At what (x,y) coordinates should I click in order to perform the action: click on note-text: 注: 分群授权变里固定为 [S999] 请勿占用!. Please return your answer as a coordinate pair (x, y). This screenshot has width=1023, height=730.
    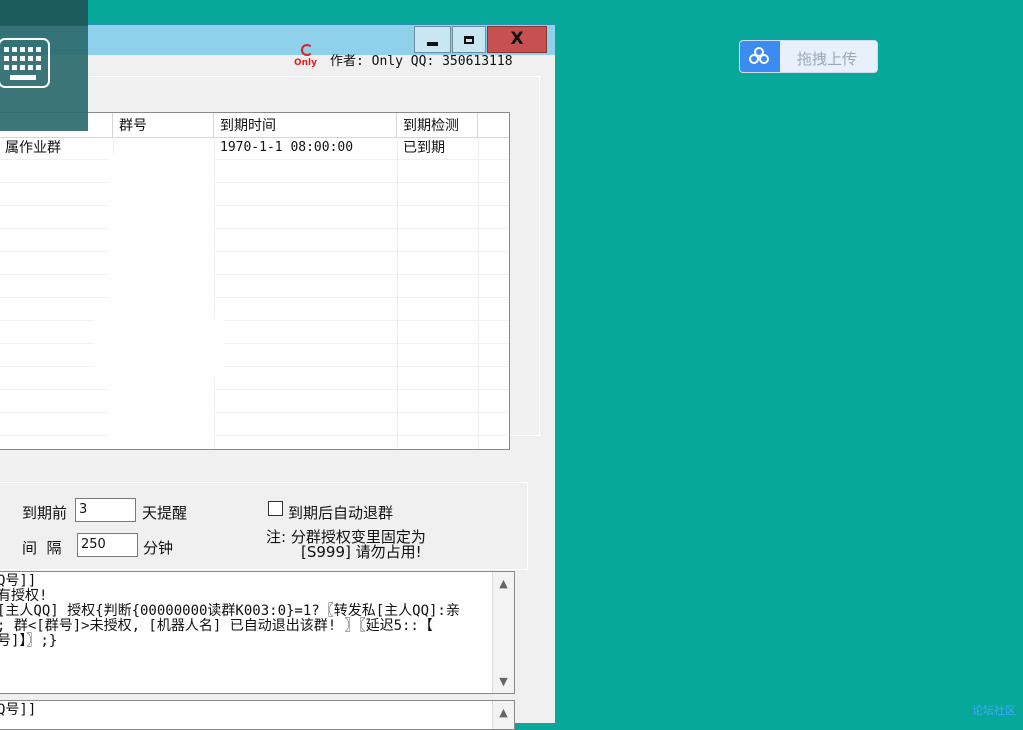
    Looking at the image, I should click on (346, 544).